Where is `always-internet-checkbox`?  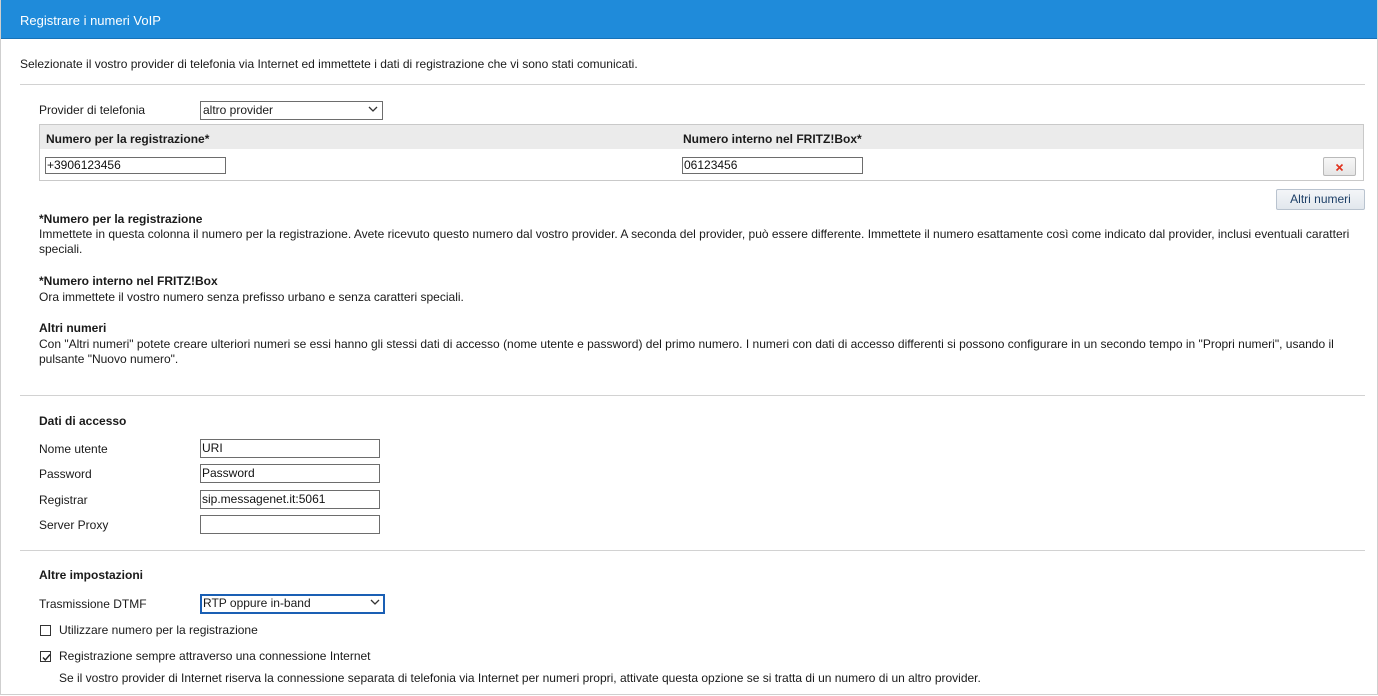 always-internet-checkbox is located at coordinates (45, 656).